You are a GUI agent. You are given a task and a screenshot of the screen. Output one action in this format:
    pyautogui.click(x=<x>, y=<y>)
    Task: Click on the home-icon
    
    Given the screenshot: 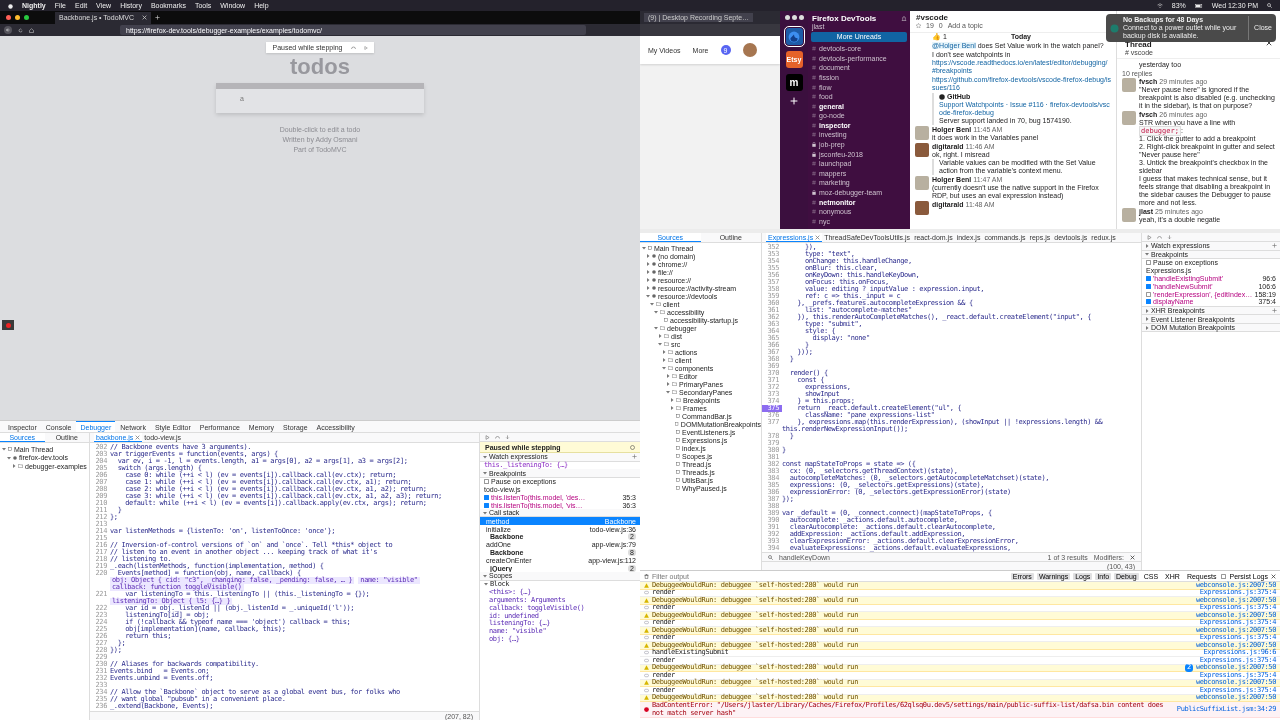 What is the action you would take?
    pyautogui.click(x=31, y=30)
    